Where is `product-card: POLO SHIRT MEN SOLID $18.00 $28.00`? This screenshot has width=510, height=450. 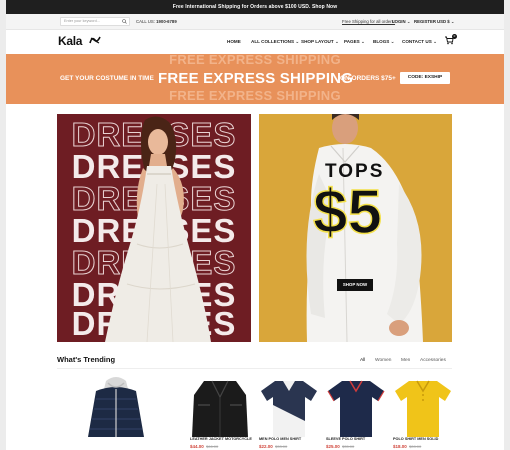 product-card: POLO SHIRT MEN SOLID $18.00 $28.00 is located at coordinates (423, 412).